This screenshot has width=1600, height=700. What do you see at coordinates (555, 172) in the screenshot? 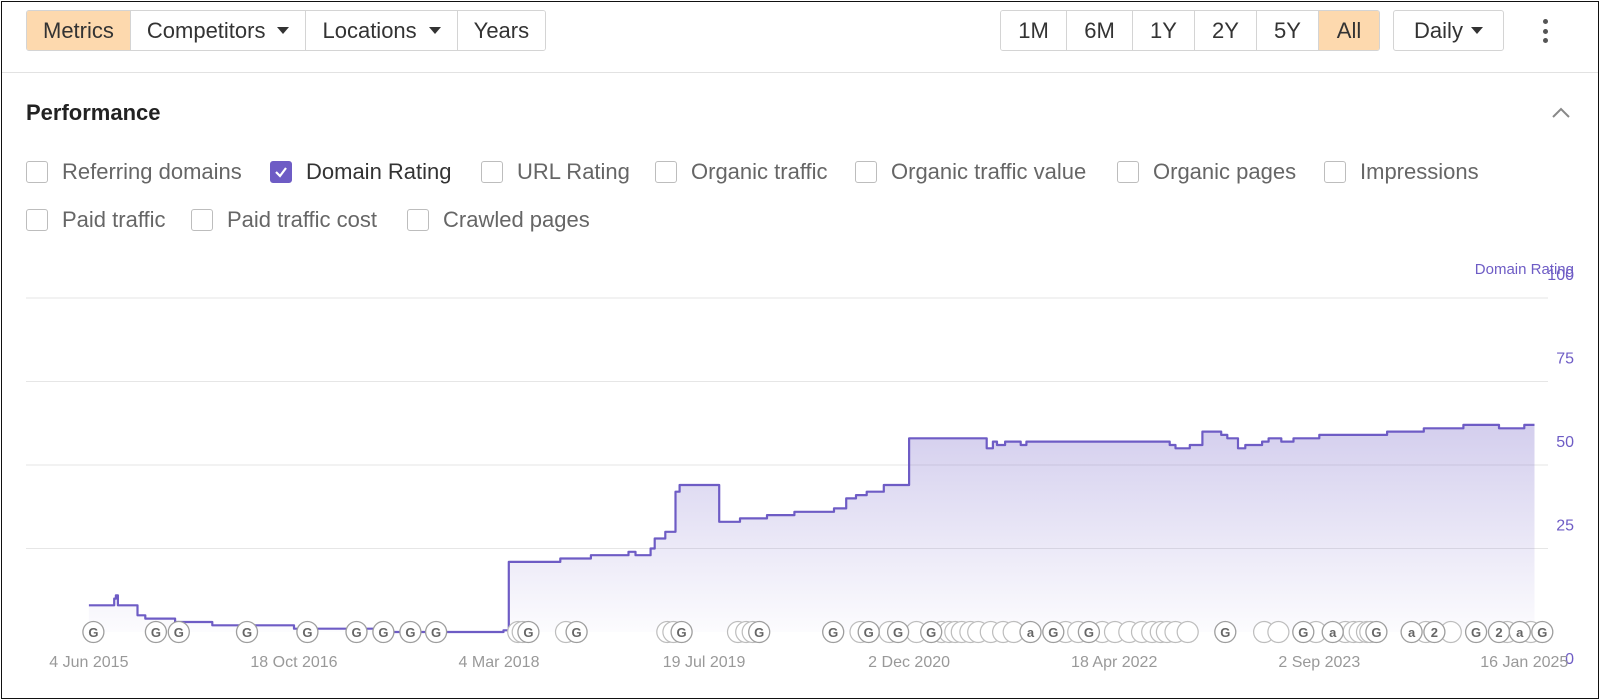
I see `metric-url-rating: URL Rating` at bounding box center [555, 172].